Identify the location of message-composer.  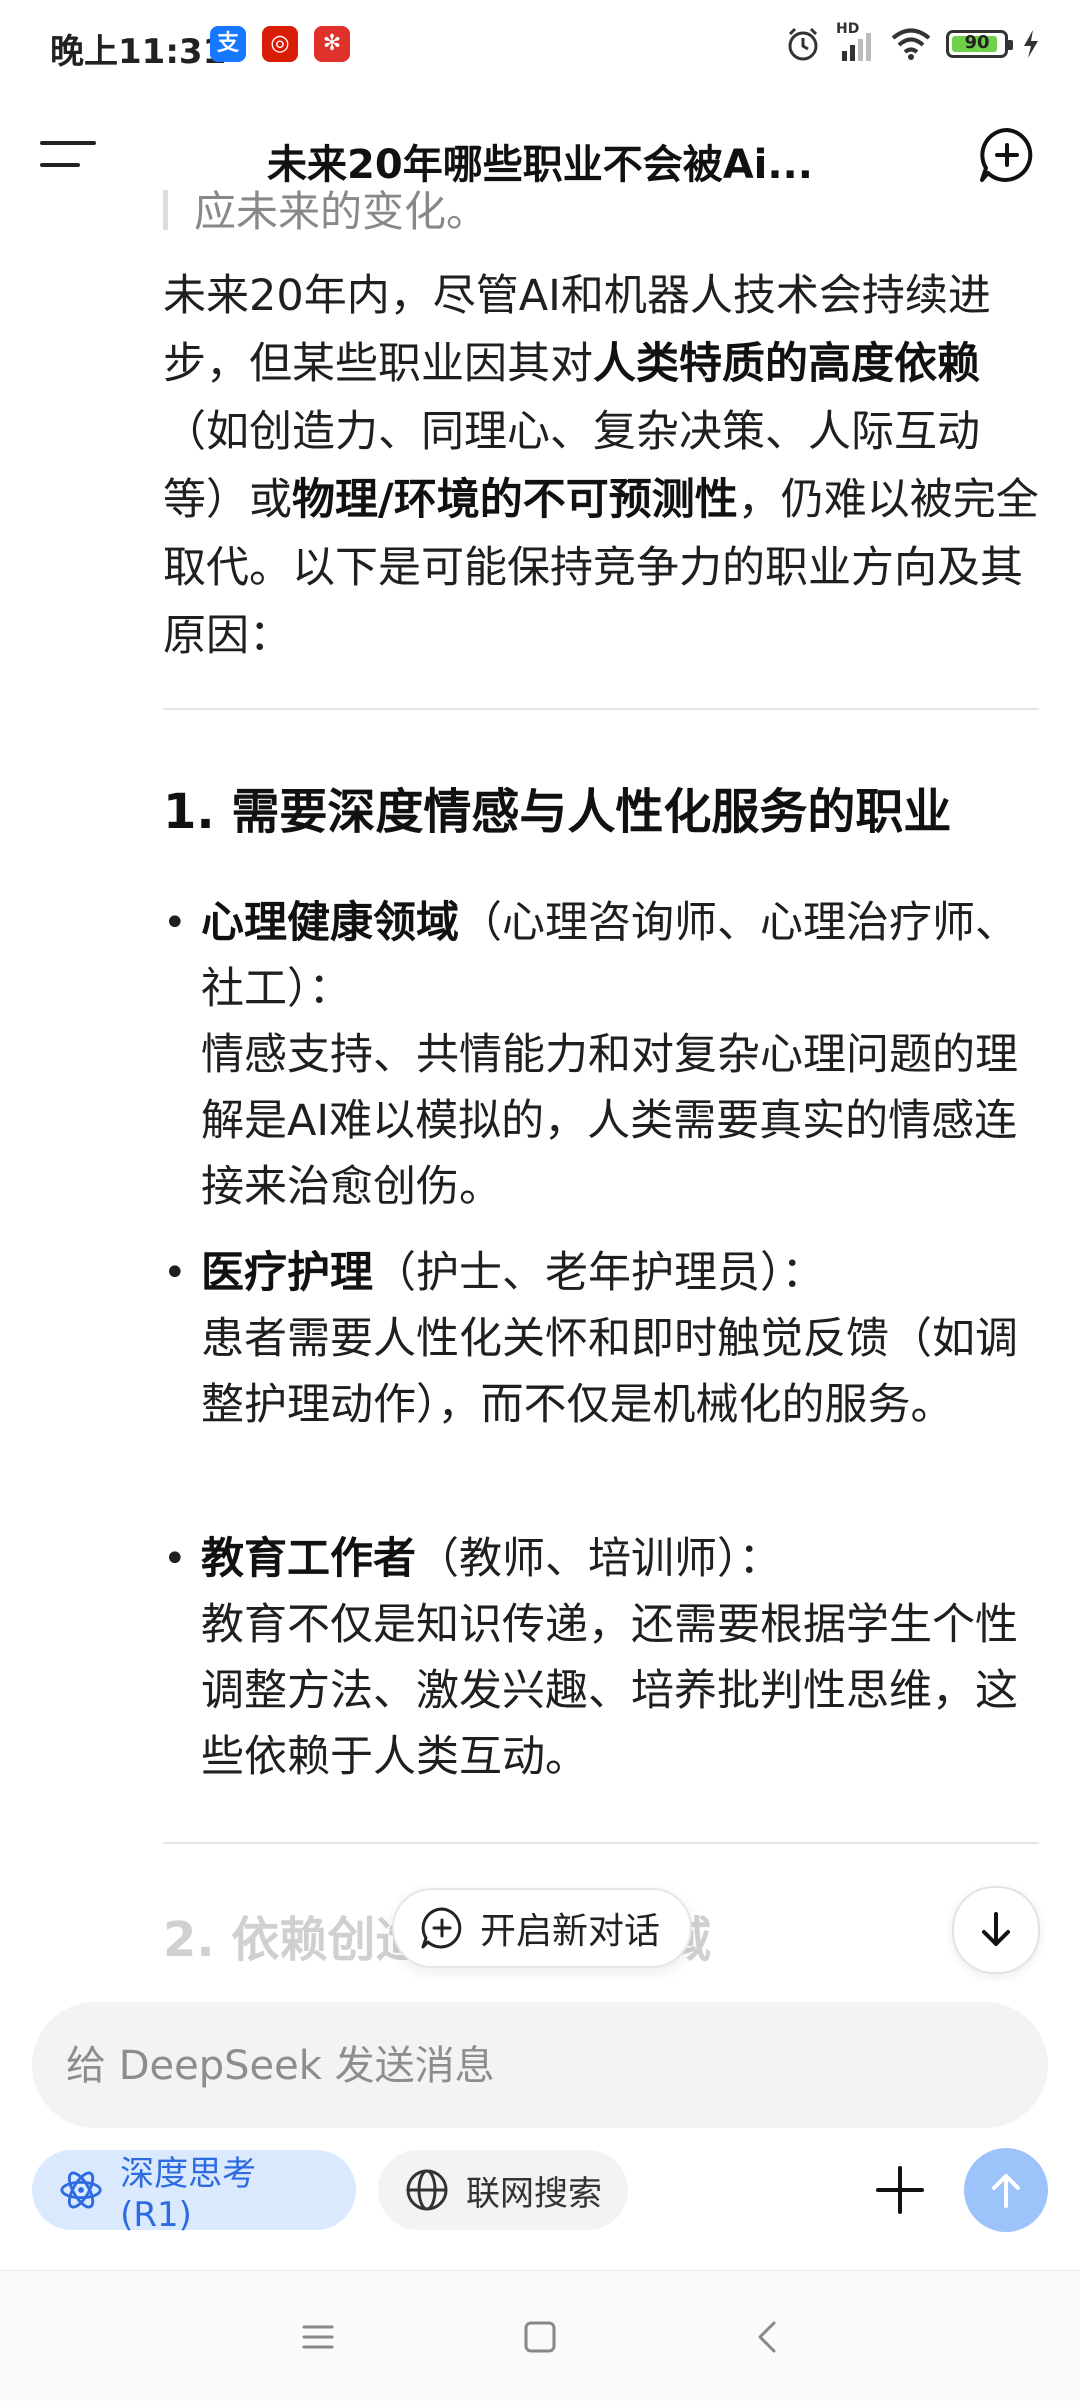
(540, 2066).